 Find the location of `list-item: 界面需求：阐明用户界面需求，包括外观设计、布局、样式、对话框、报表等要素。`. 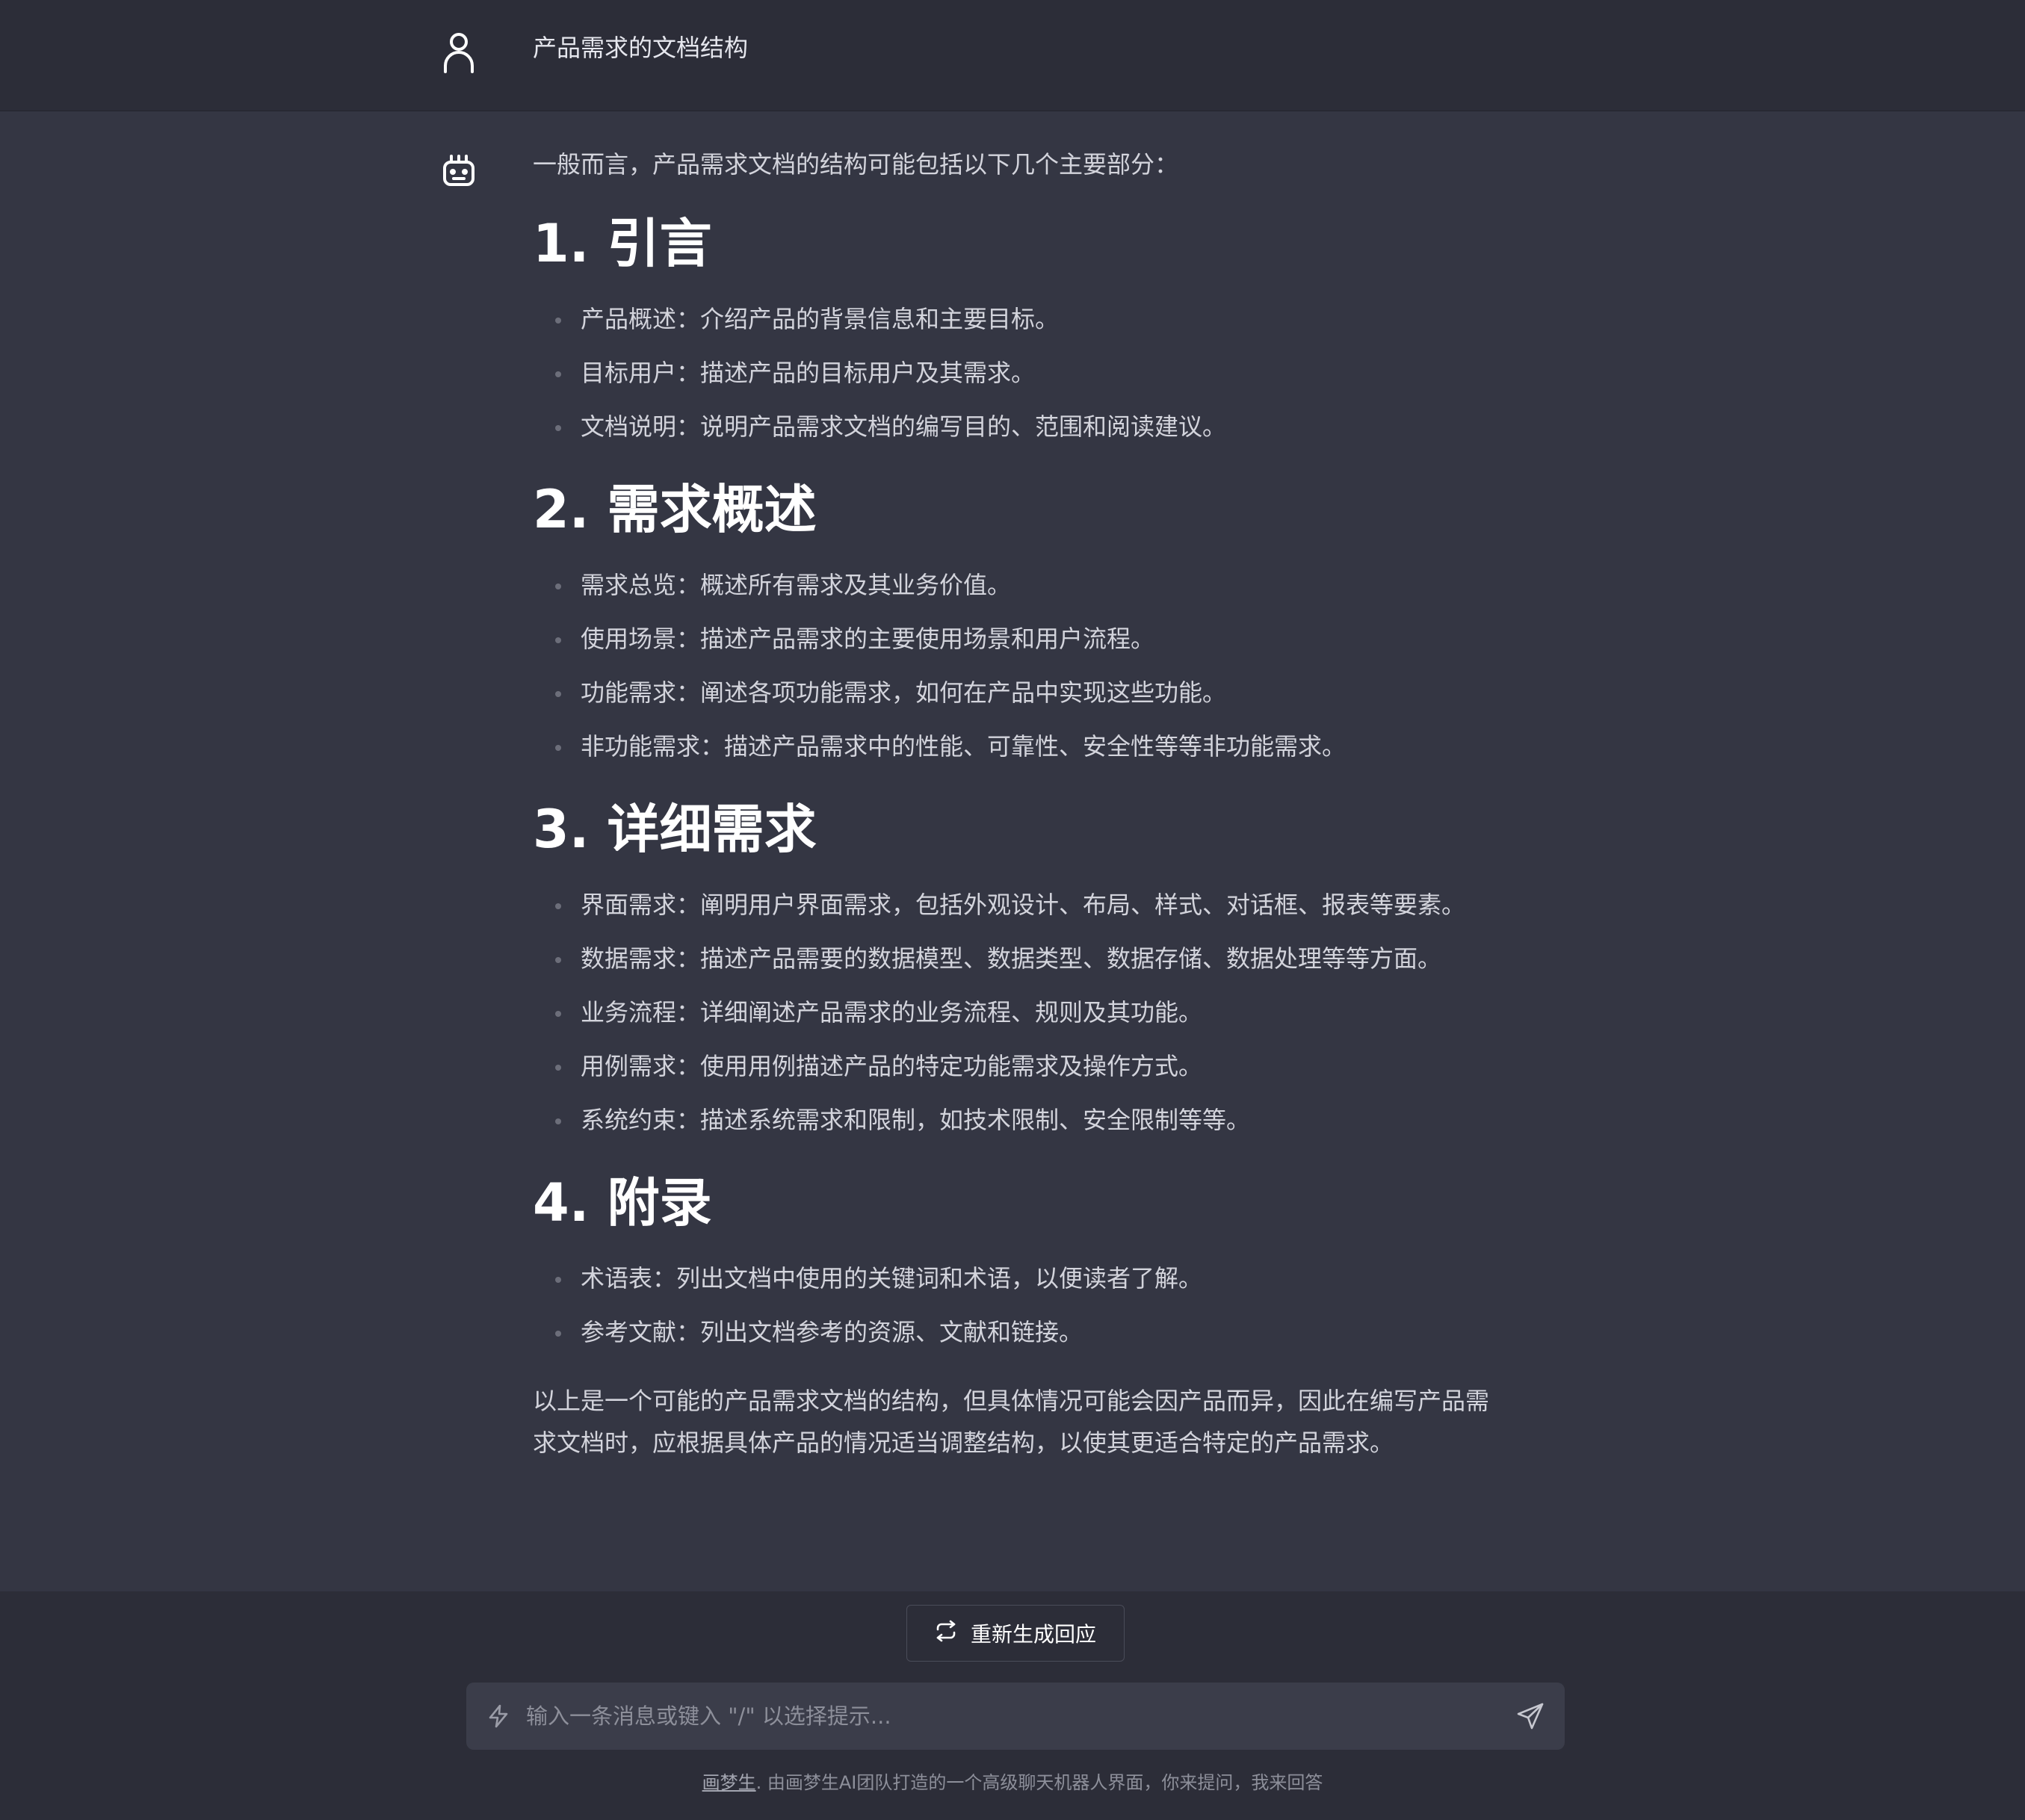

list-item: 界面需求：阐明用户界面需求，包括外观设计、布局、样式、对话框、报表等要素。 is located at coordinates (1029, 904).